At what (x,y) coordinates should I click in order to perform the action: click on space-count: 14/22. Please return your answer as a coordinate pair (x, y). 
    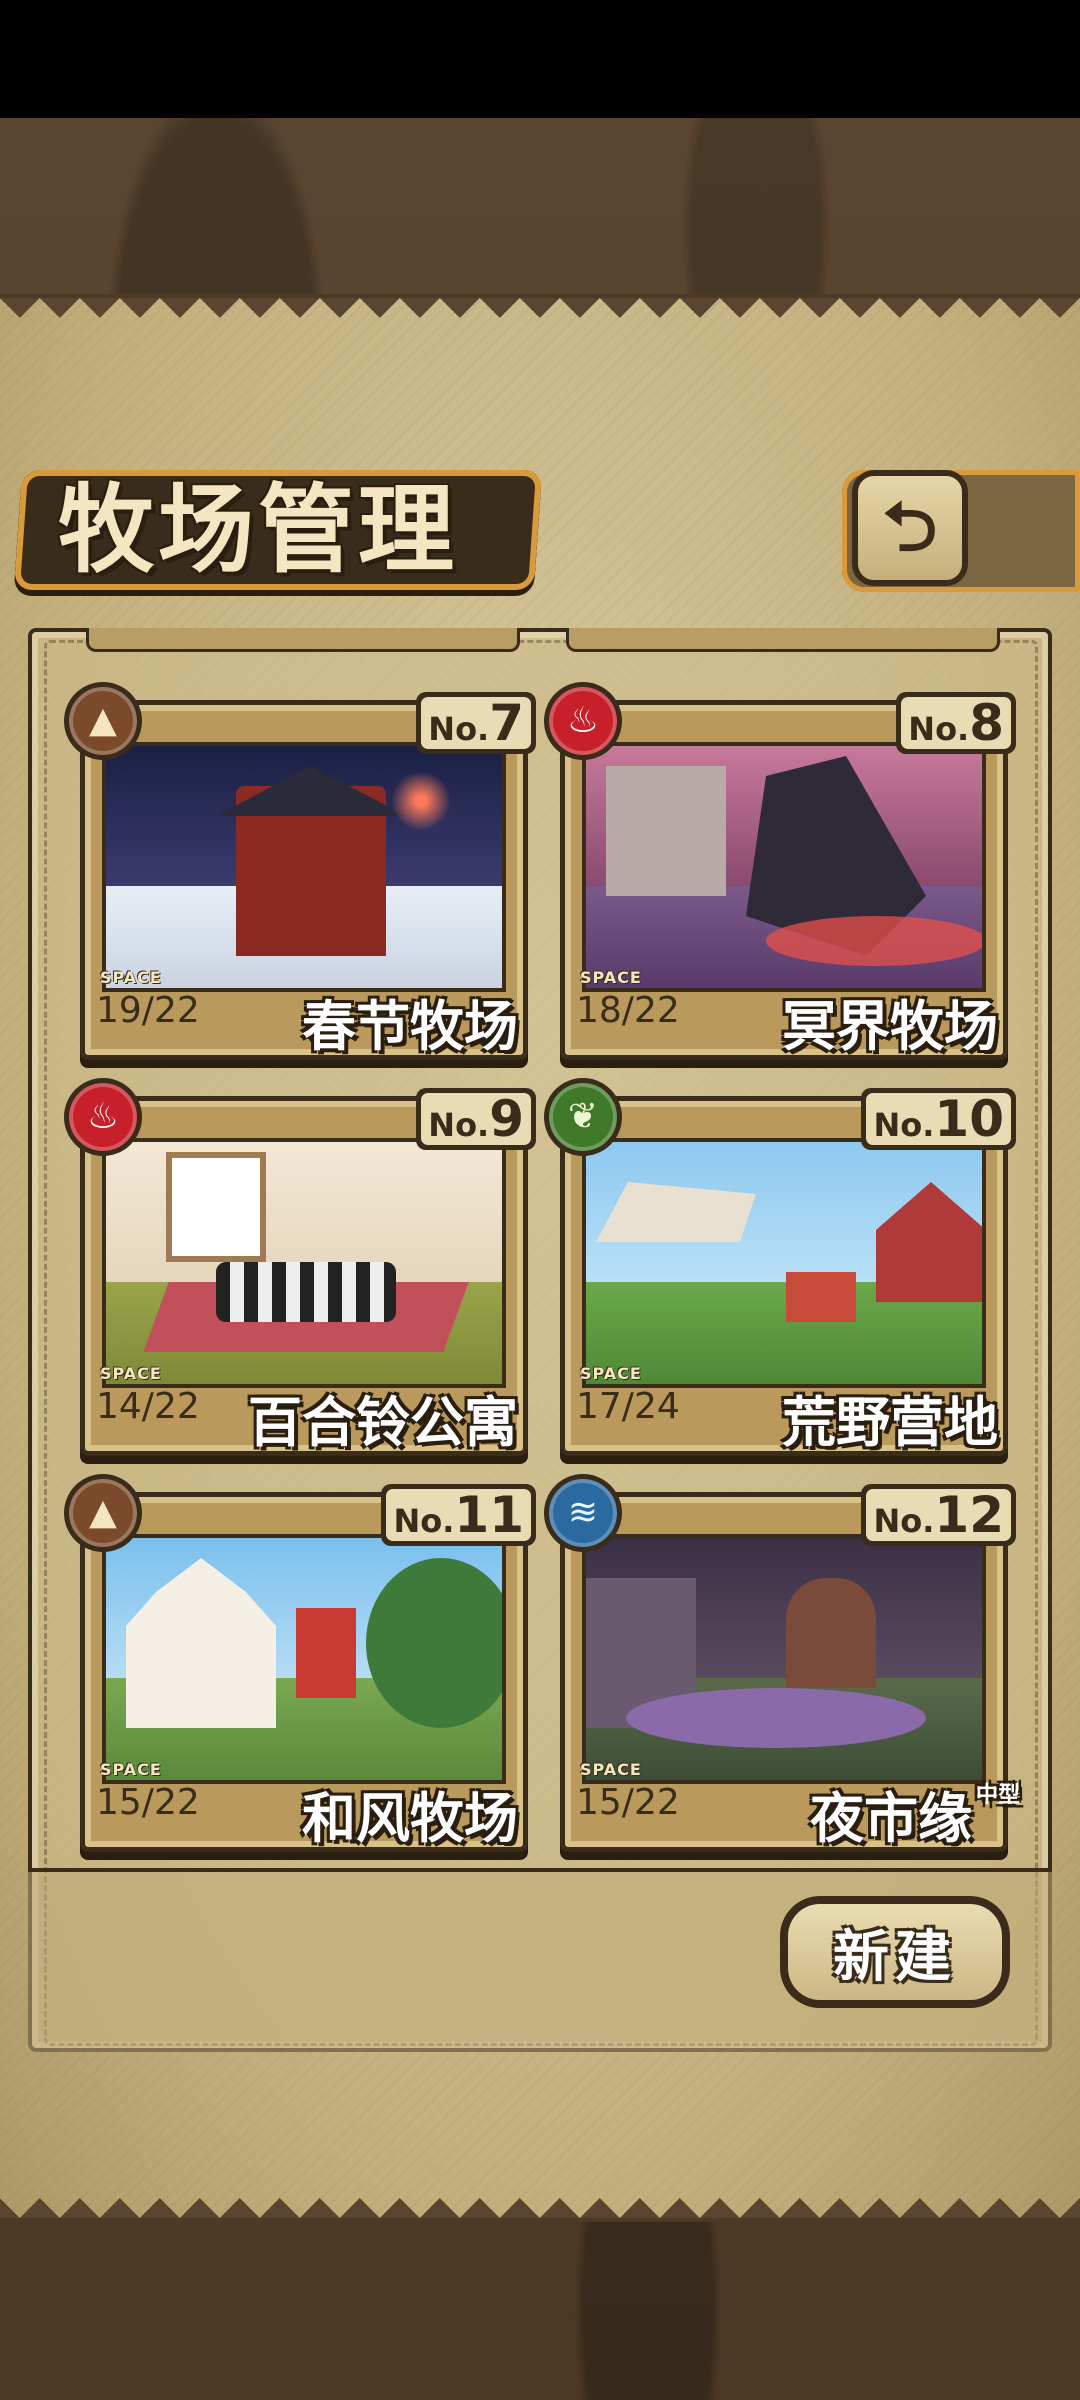
    Looking at the image, I should click on (148, 1406).